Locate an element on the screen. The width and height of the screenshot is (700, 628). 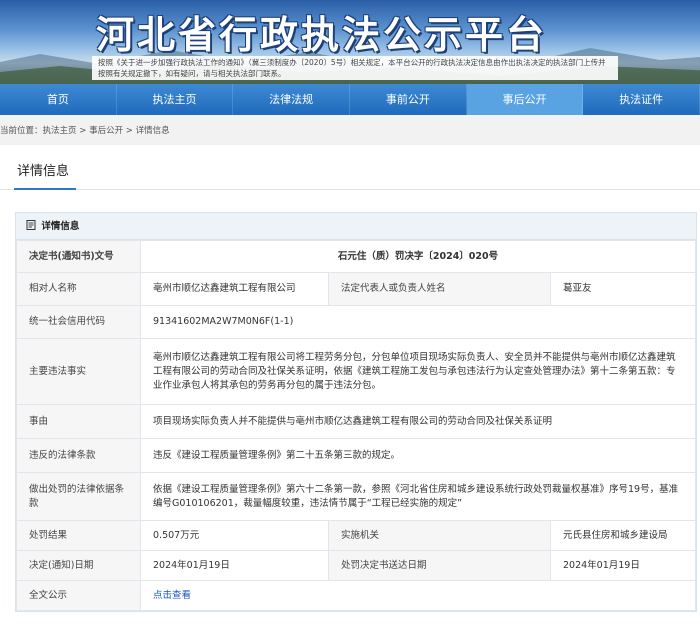
site-title: 河北省行政执法公示平台 is located at coordinates (322, 34).